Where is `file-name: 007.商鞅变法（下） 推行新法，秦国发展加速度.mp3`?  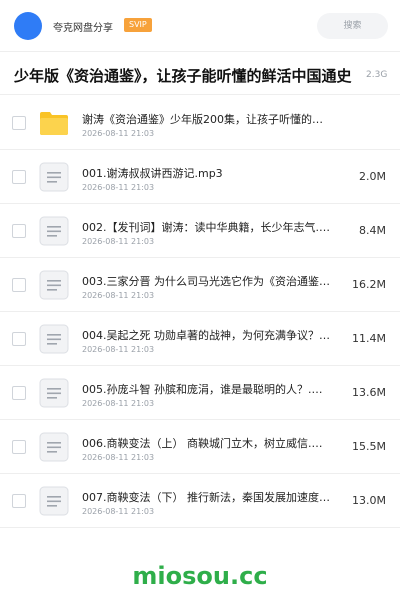
file-name: 007.商鞅变法（下） 推行新法，秦国发展加速度.mp3 is located at coordinates (207, 497).